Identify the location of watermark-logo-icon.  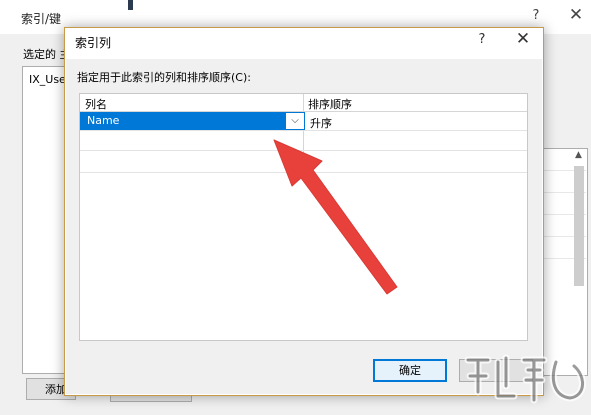
(525, 379).